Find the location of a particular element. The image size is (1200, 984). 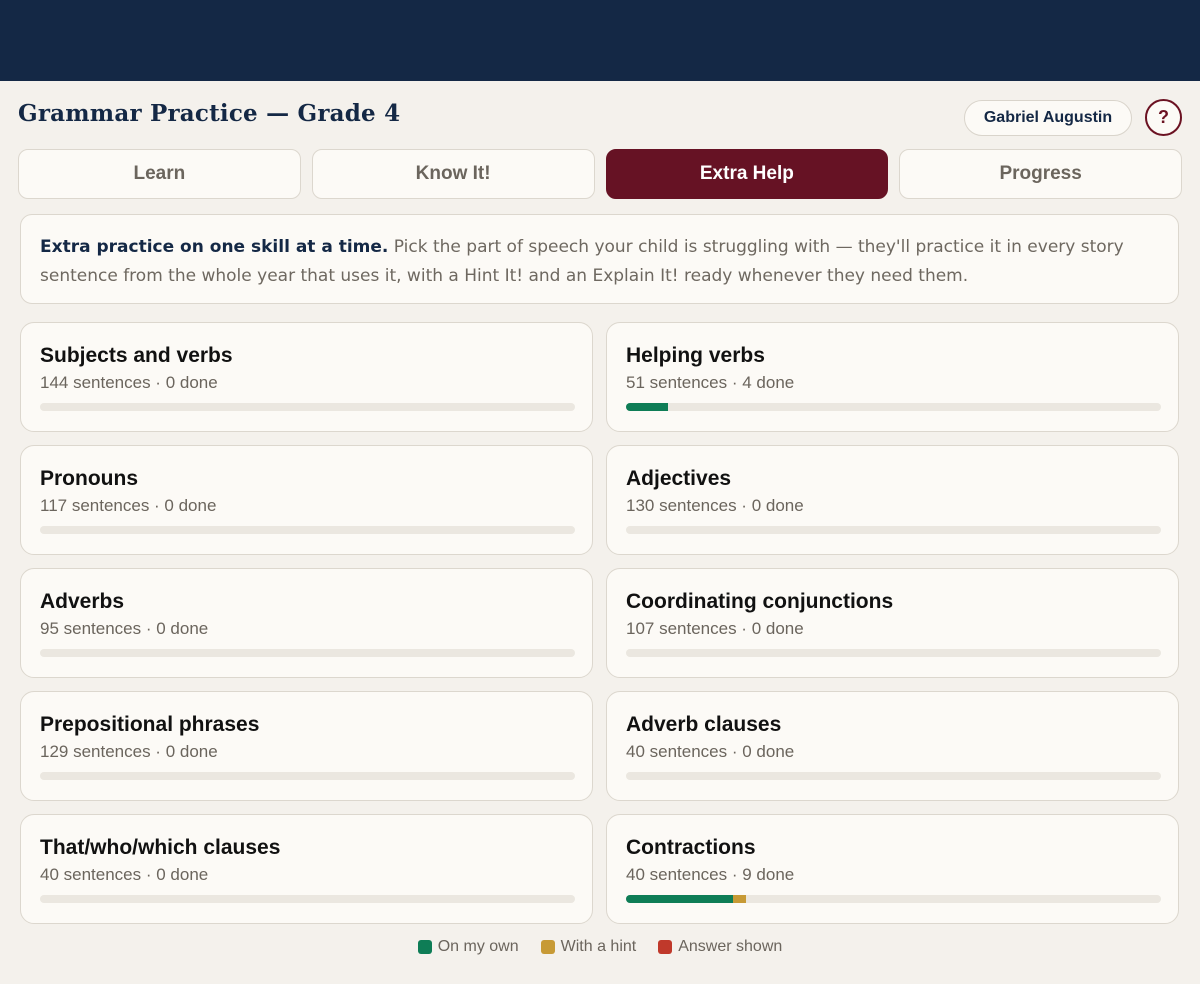

legend-item: With a hint is located at coordinates (588, 947).